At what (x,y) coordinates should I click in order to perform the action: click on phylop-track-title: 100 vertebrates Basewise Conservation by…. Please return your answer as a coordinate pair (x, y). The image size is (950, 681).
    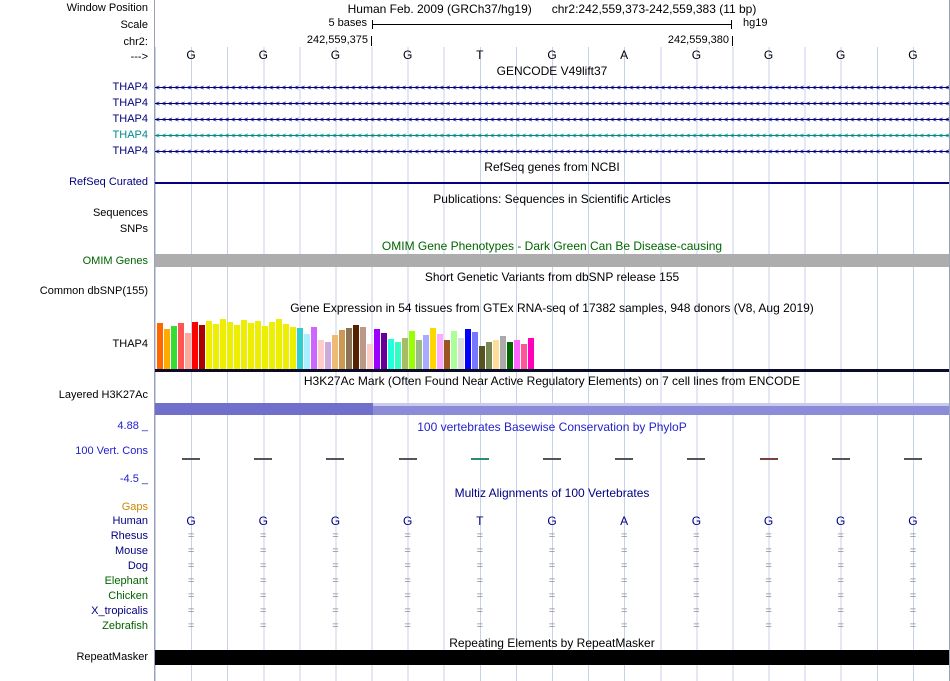
    Looking at the image, I should click on (552, 427).